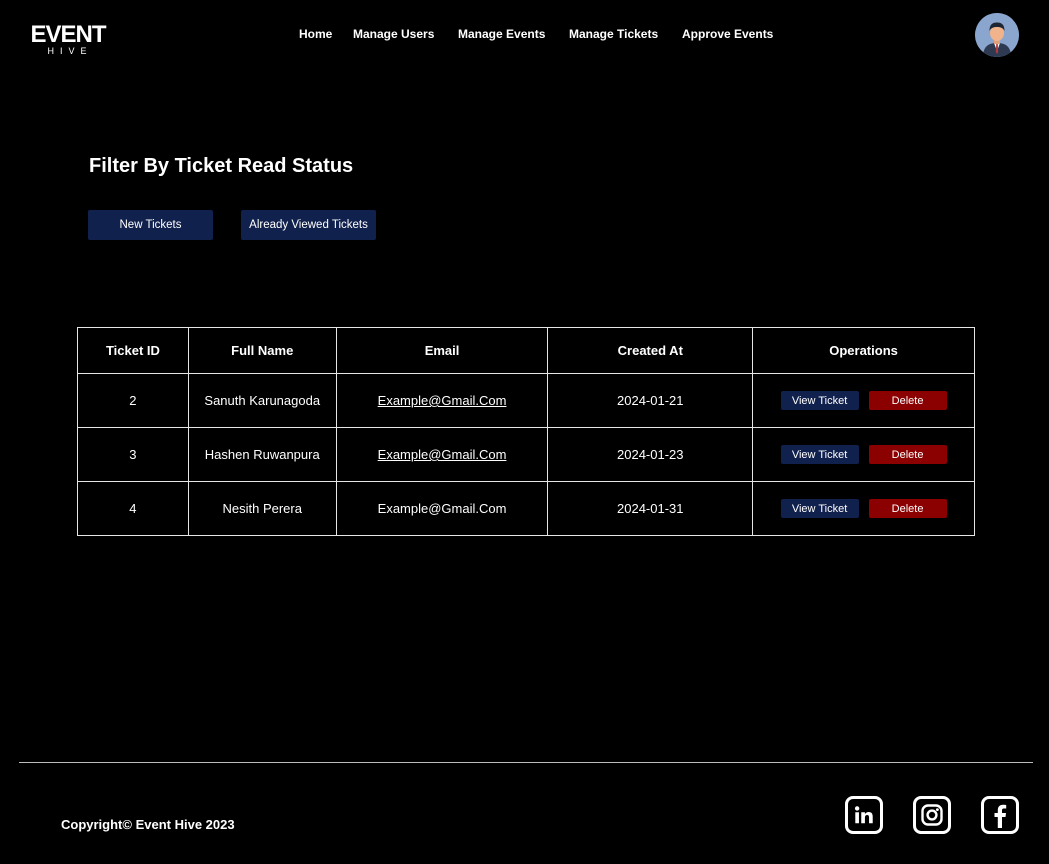 This screenshot has height=864, width=1049. I want to click on logo: EVENT HIVE, so click(68, 39).